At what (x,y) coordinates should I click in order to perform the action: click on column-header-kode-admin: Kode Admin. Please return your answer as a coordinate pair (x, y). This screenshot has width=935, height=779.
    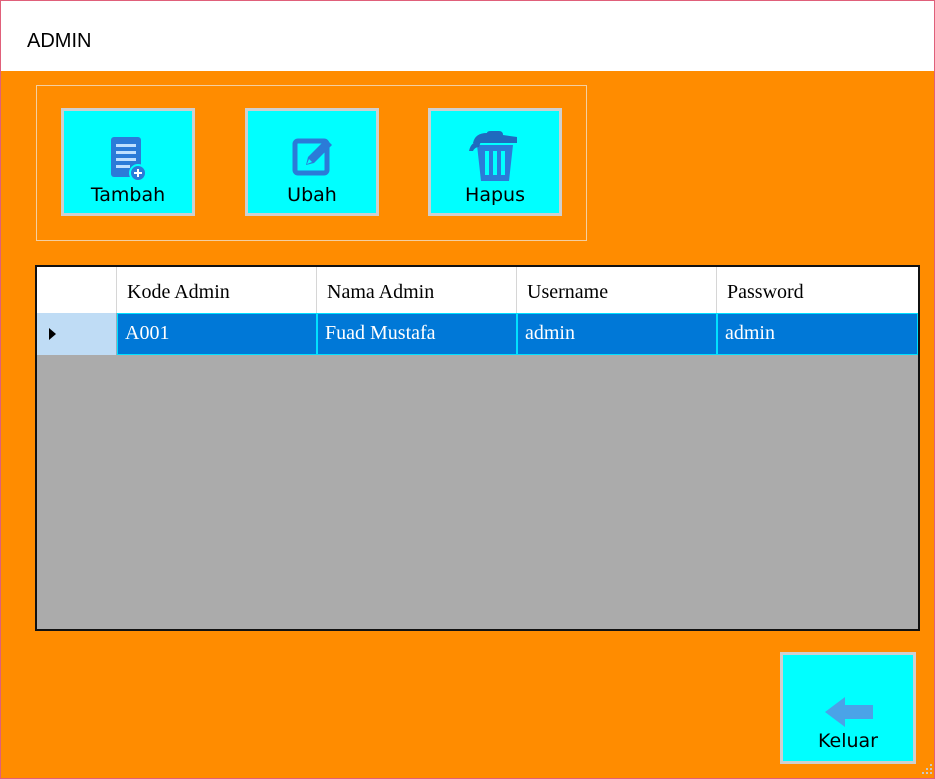
    Looking at the image, I should click on (217, 290).